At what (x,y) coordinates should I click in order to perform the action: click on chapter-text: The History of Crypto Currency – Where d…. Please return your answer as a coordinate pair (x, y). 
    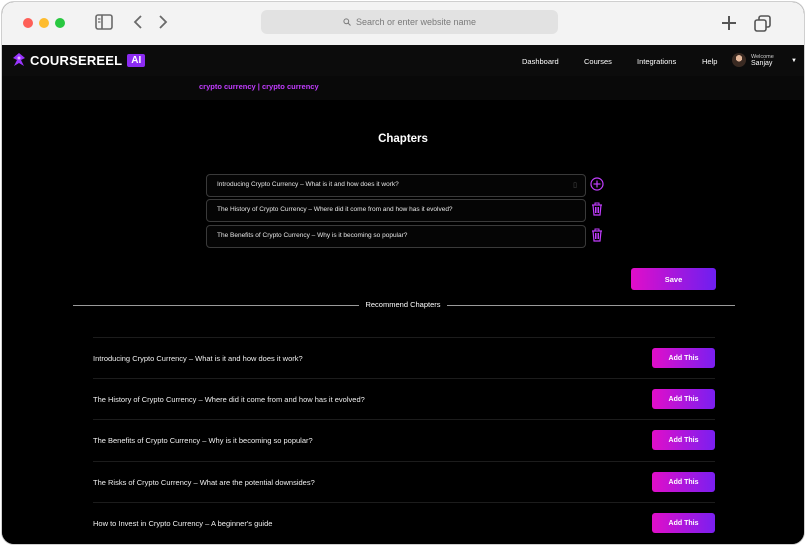
    Looking at the image, I should click on (335, 209).